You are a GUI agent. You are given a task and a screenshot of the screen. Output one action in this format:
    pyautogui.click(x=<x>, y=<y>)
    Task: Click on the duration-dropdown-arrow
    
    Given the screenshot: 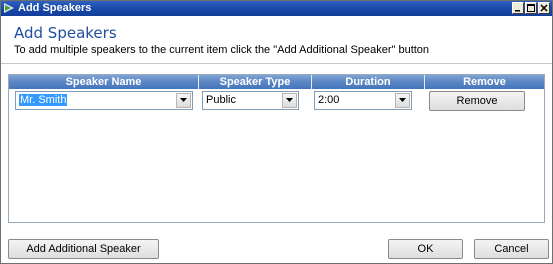 What is the action you would take?
    pyautogui.click(x=402, y=100)
    